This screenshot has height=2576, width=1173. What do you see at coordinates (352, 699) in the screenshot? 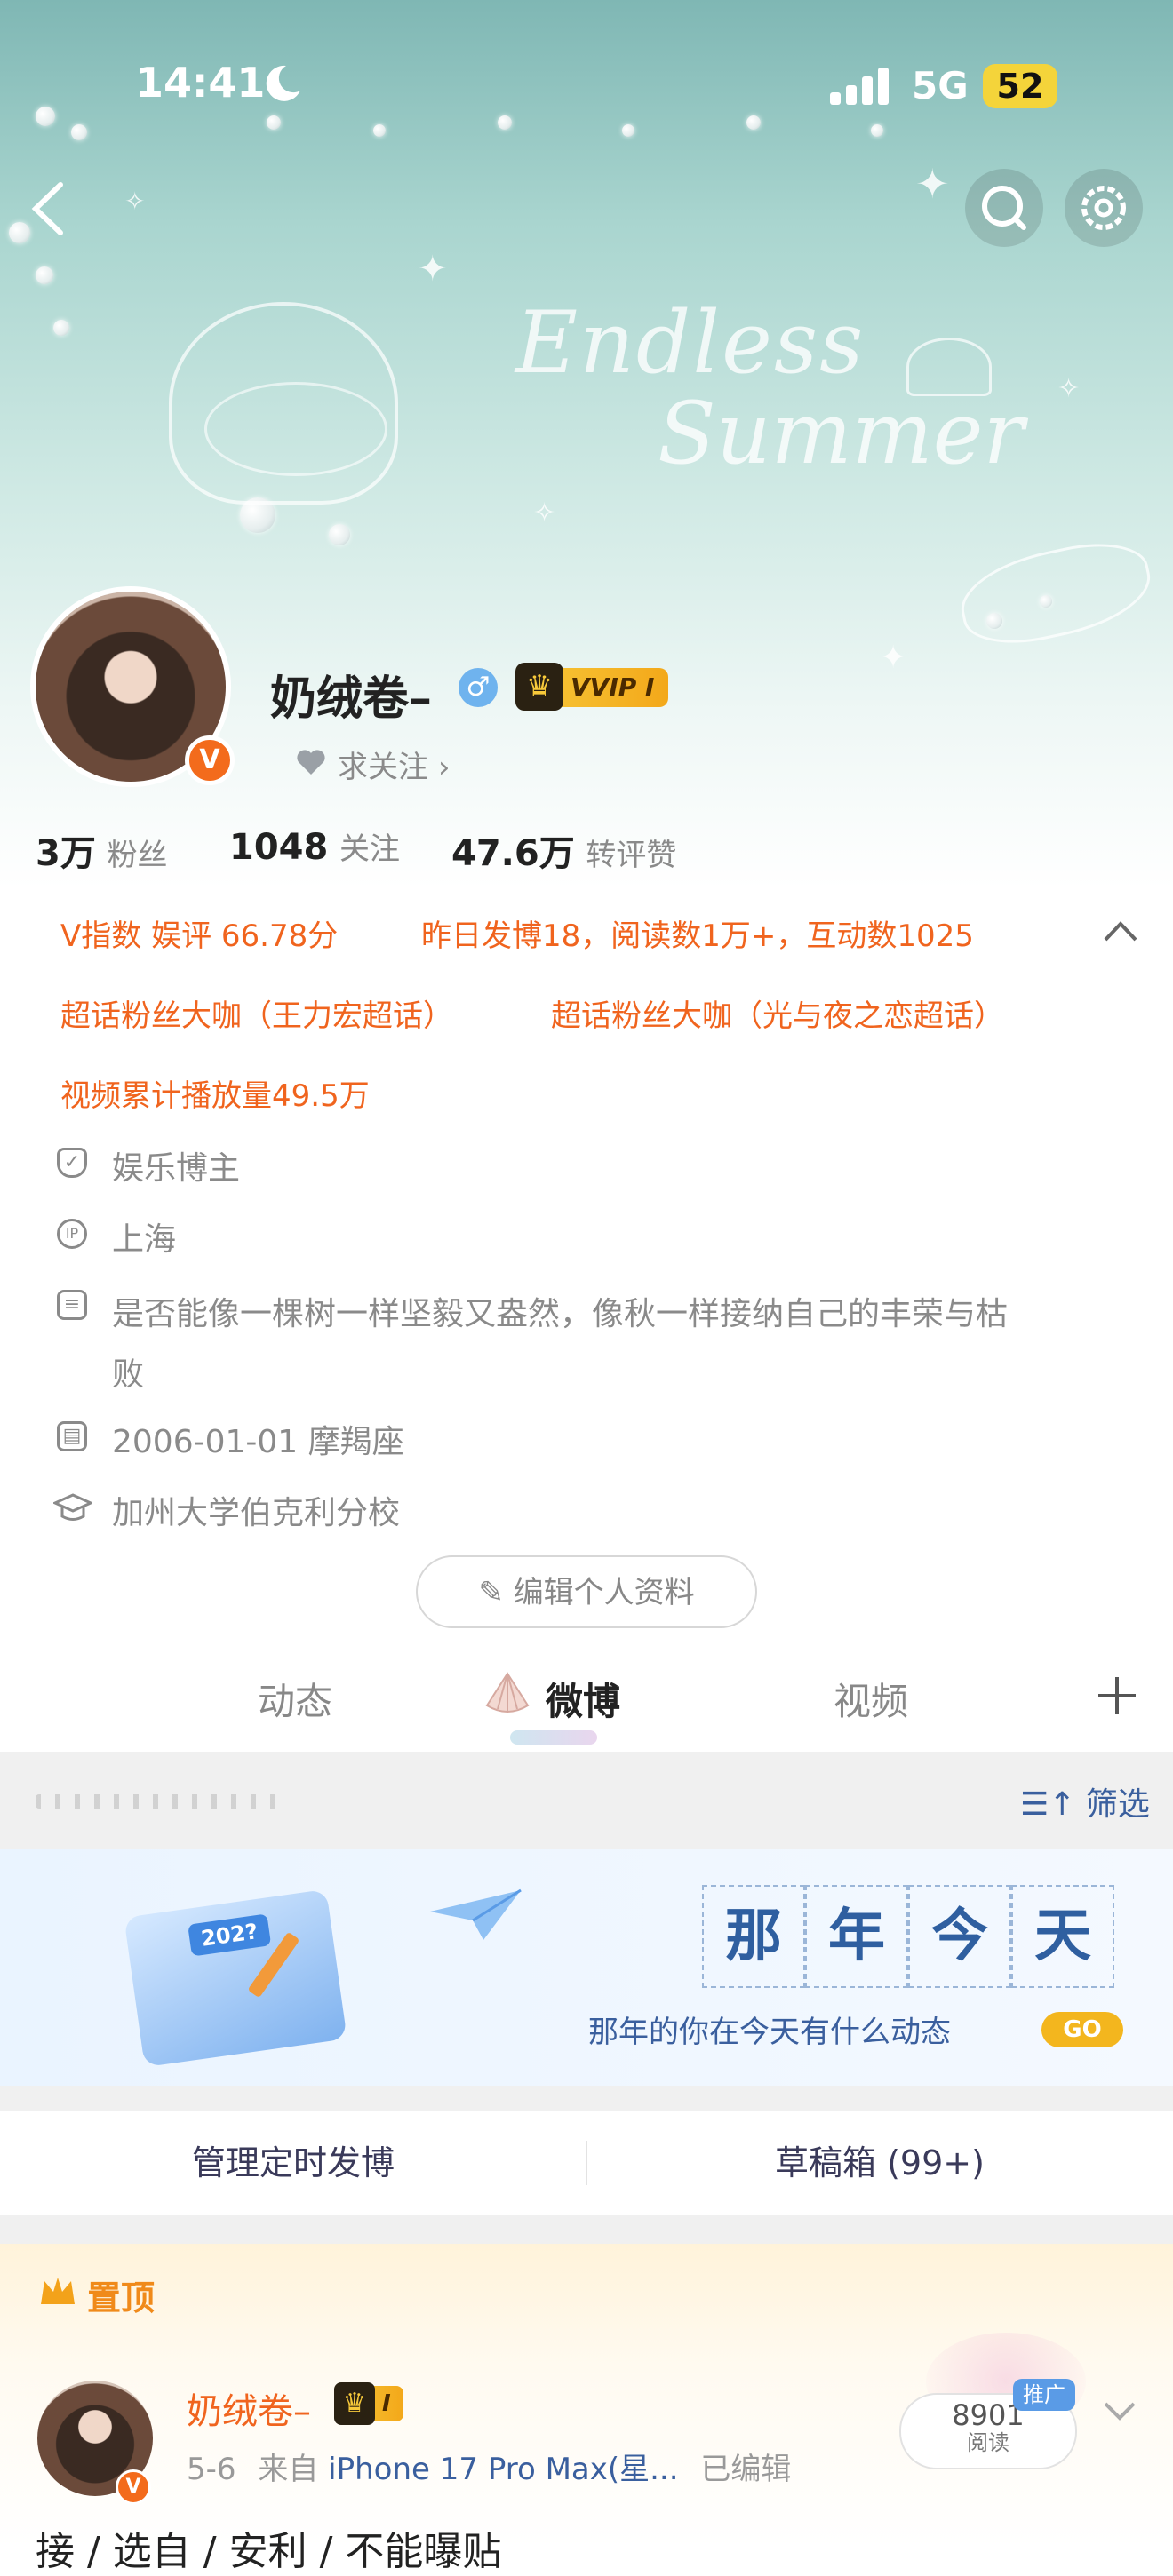
I see `profile-nickname: 奶绒卷–` at bounding box center [352, 699].